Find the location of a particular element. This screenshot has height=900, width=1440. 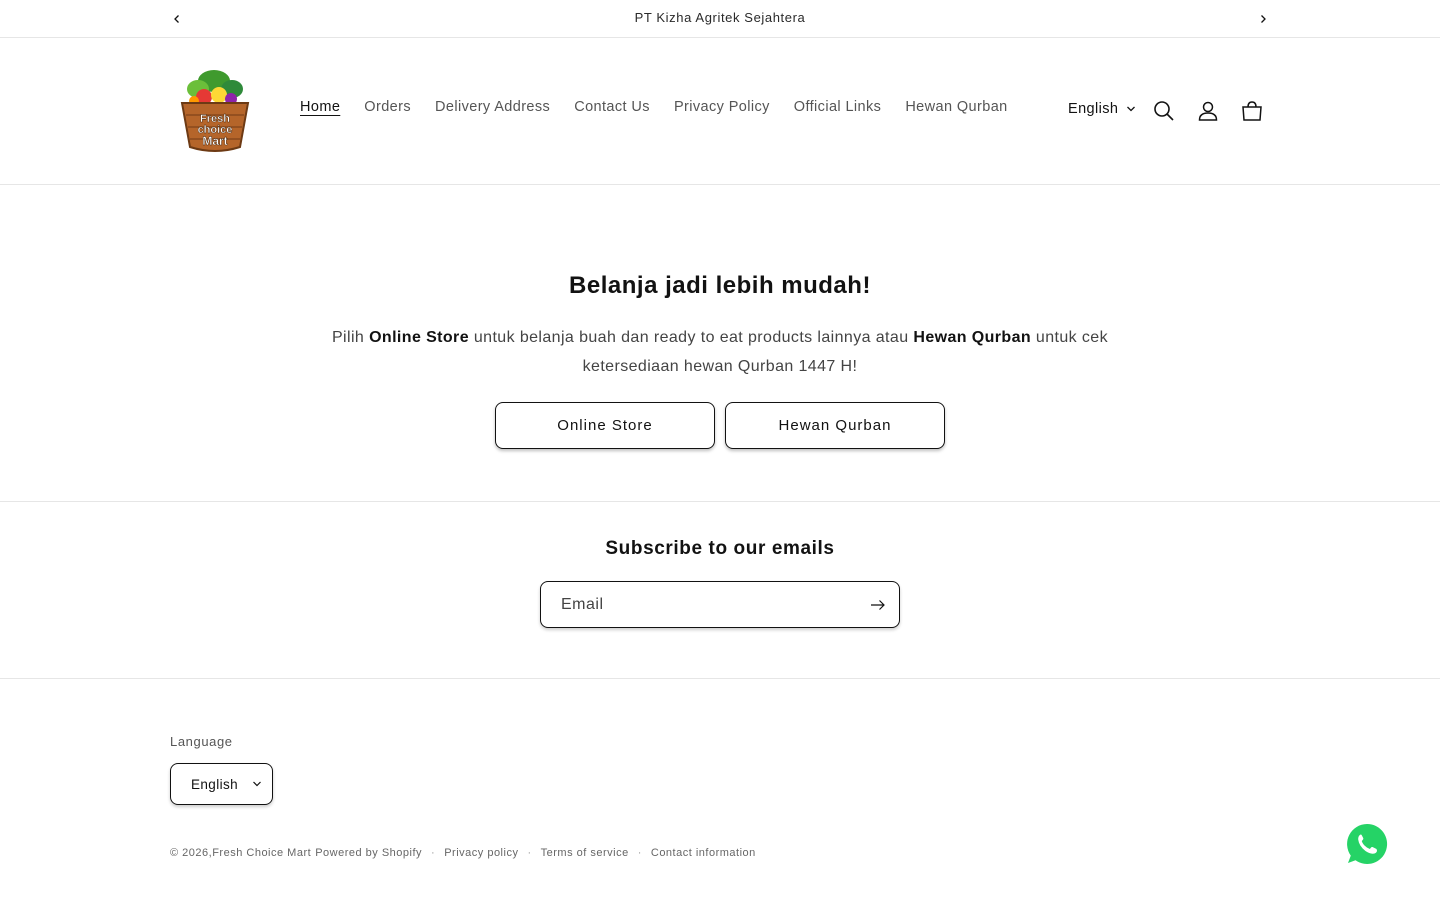

email-input is located at coordinates (711, 605).